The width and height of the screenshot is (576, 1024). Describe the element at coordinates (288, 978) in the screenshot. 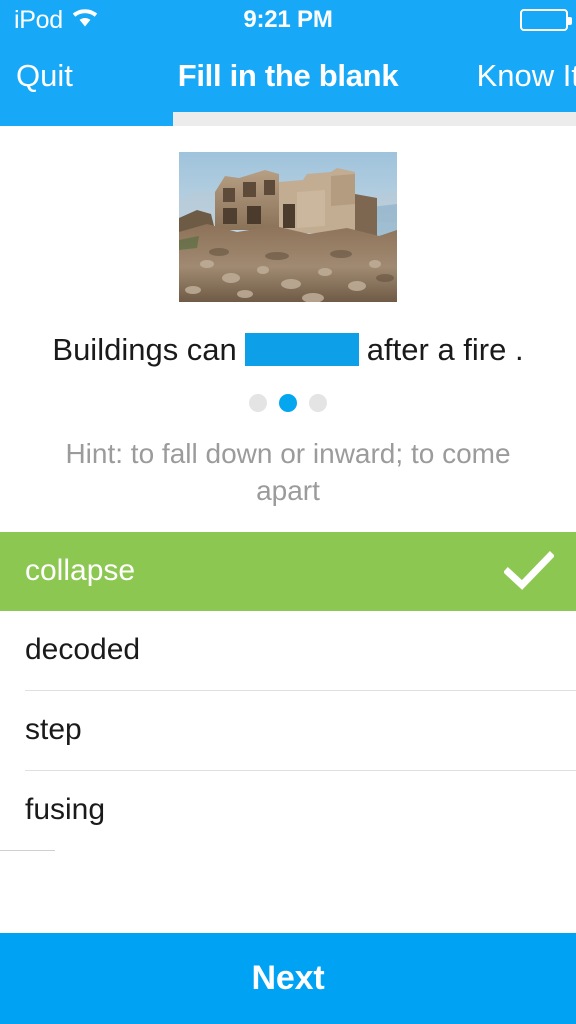

I see `next-button: Next` at that location.